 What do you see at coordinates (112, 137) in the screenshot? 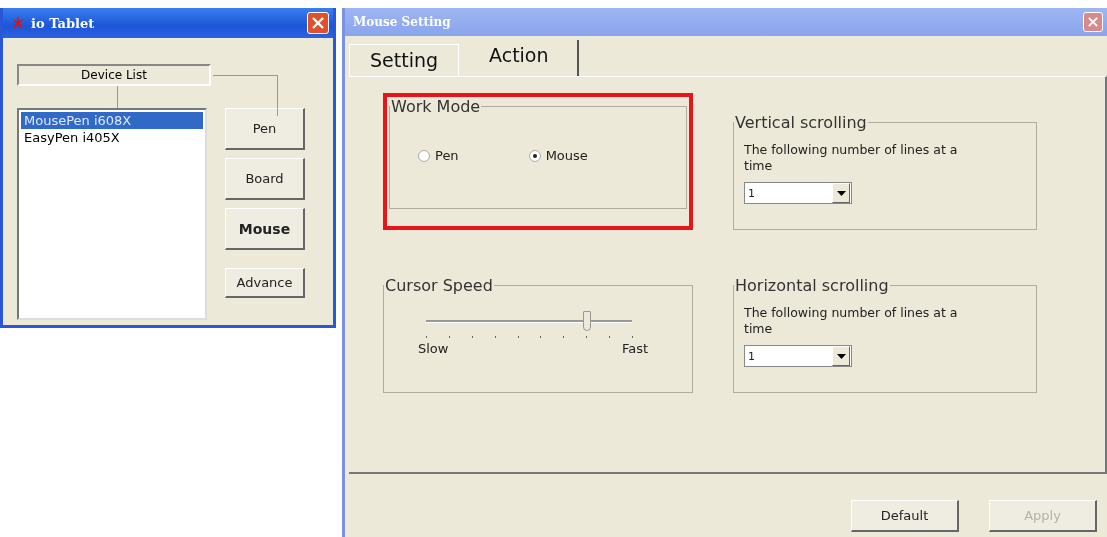
I see `device-item: EasyPen i405X` at bounding box center [112, 137].